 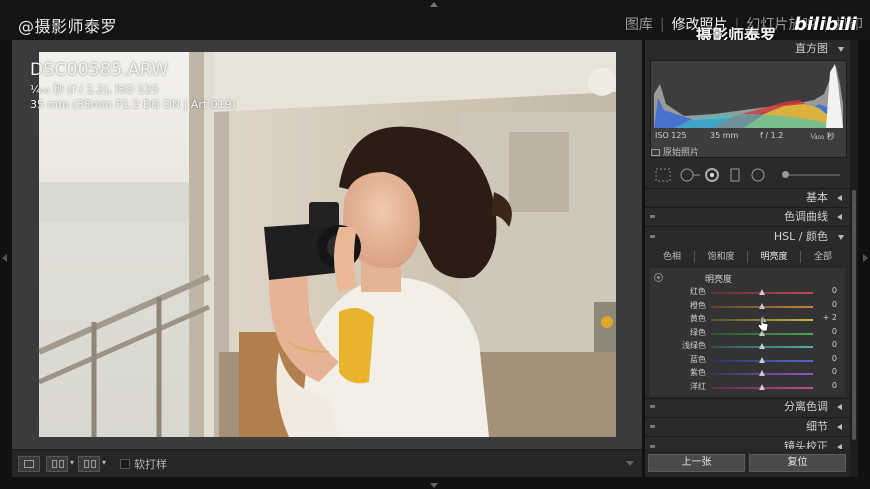 What do you see at coordinates (865, 258) in the screenshot?
I see `collapse-right-arrow-icon` at bounding box center [865, 258].